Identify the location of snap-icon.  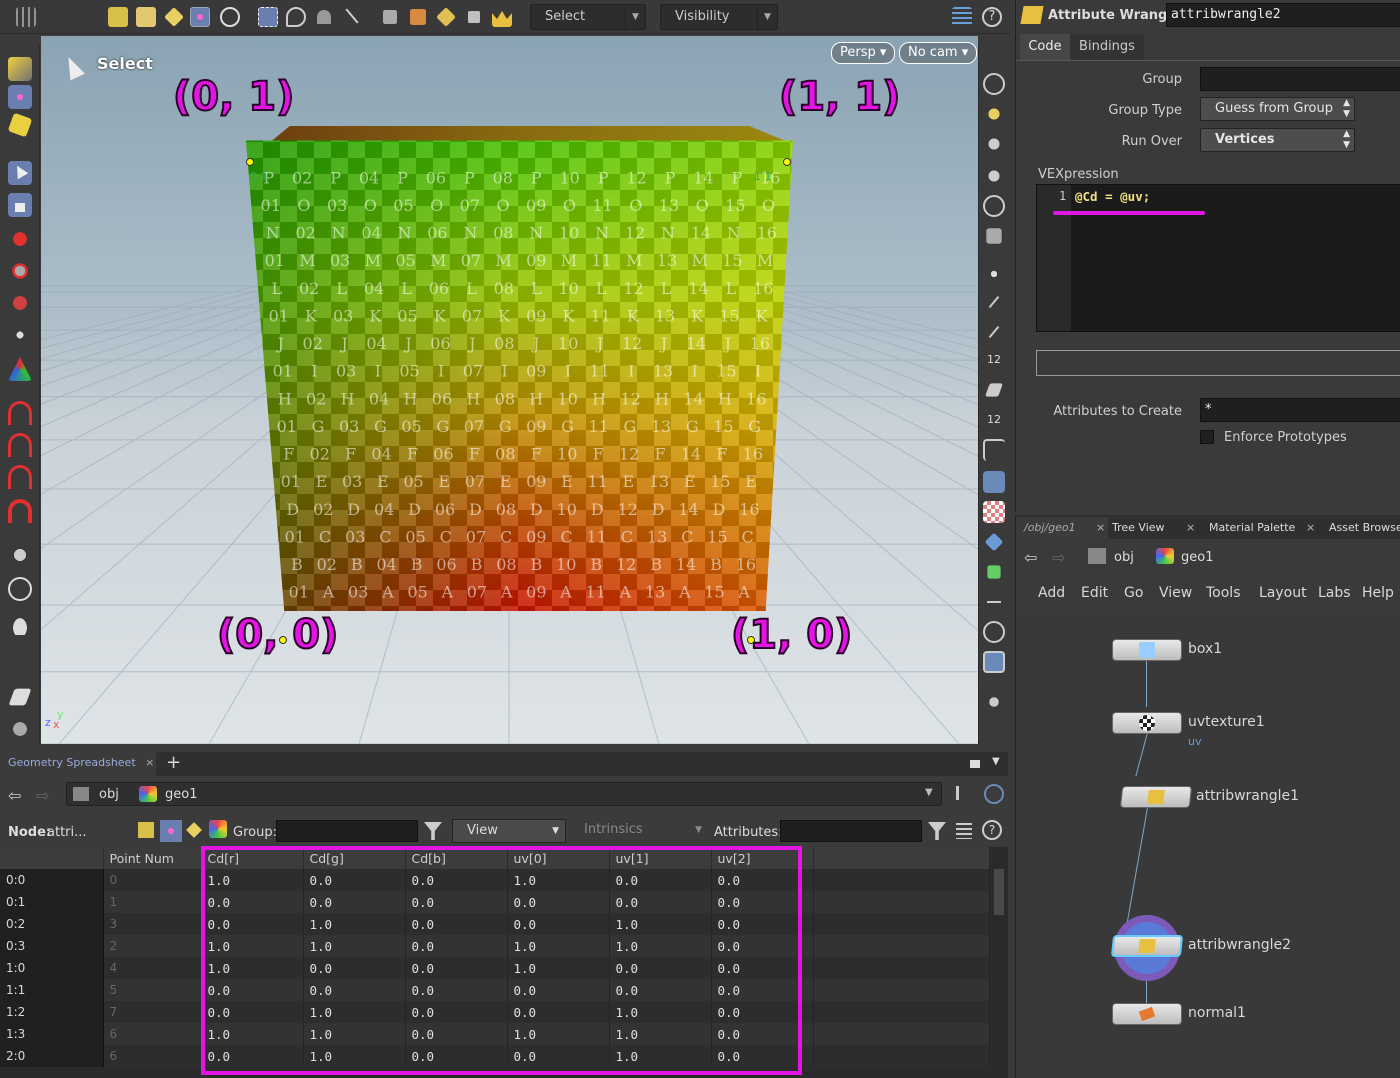
(994, 542).